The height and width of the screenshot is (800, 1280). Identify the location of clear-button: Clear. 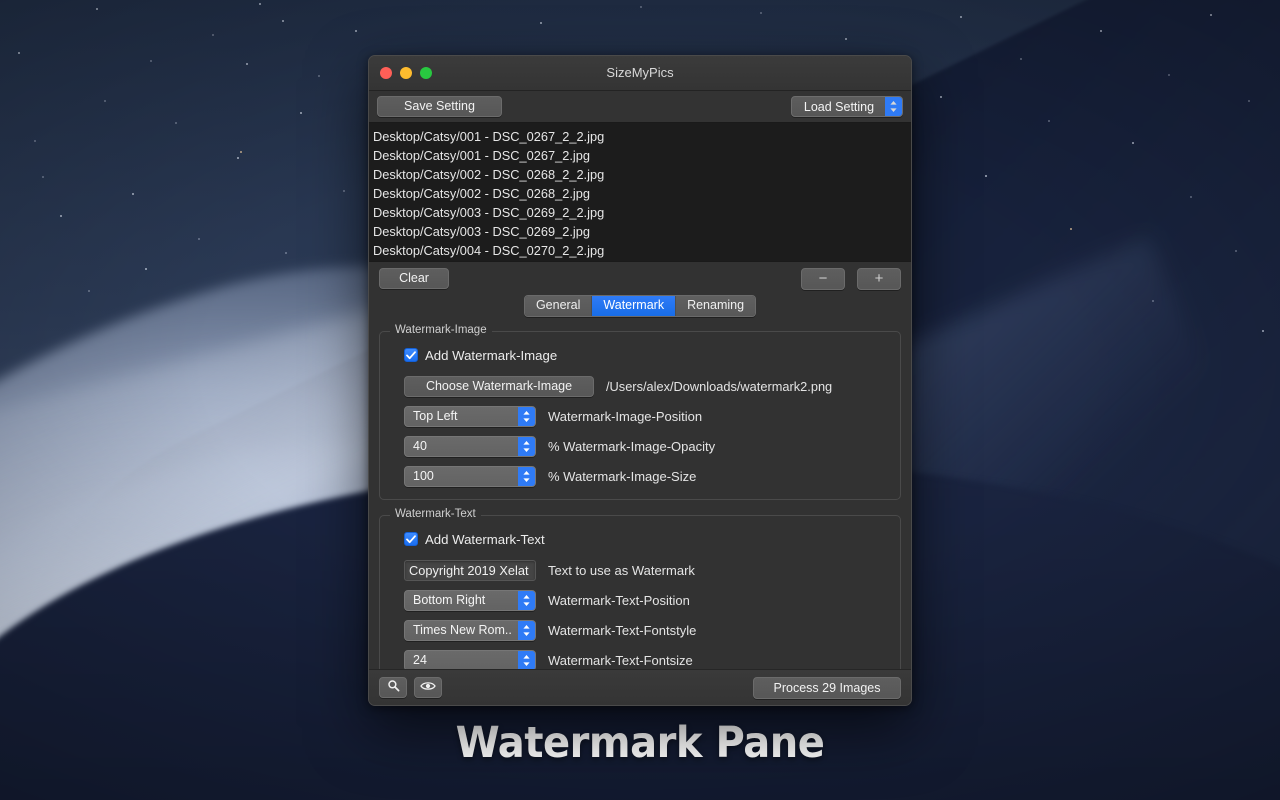
(414, 278).